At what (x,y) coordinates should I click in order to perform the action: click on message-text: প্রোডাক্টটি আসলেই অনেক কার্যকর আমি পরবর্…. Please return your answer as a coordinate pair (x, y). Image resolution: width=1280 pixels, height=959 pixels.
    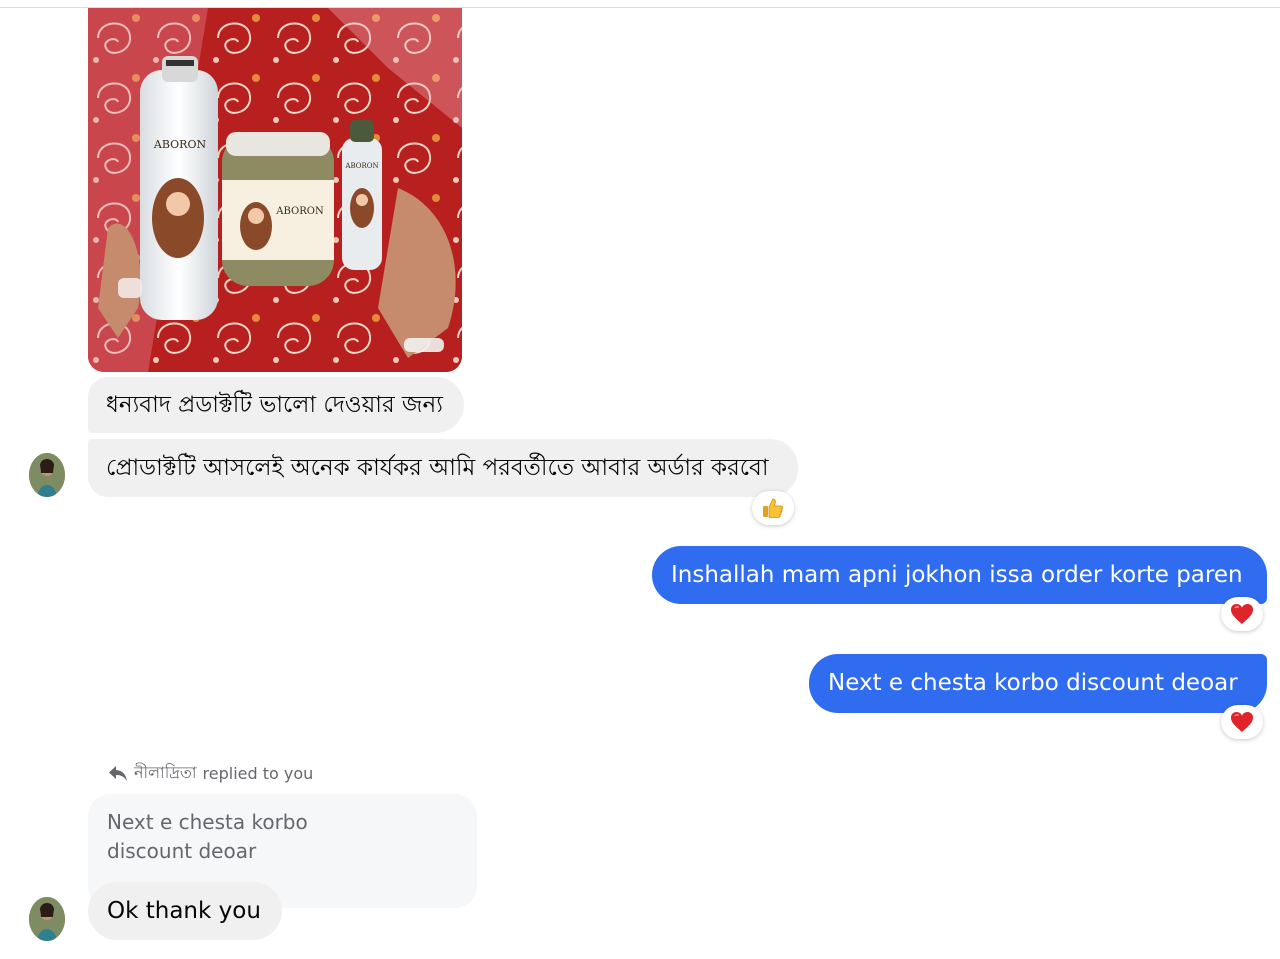
    Looking at the image, I should click on (437, 468).